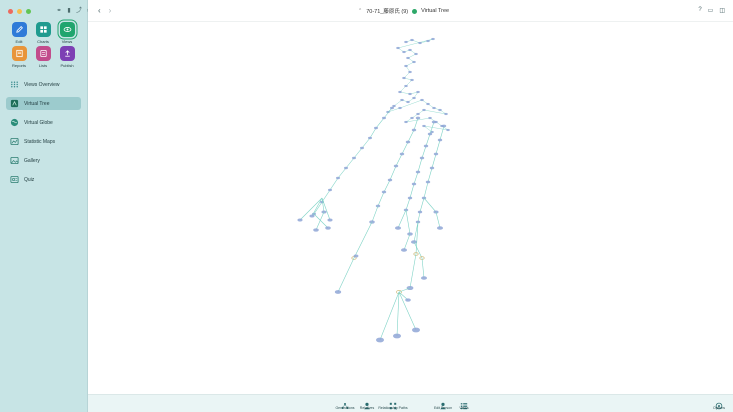 The width and height of the screenshot is (733, 412). I want to click on relationship-paths-button: Relationship Paths, so click(393, 403).